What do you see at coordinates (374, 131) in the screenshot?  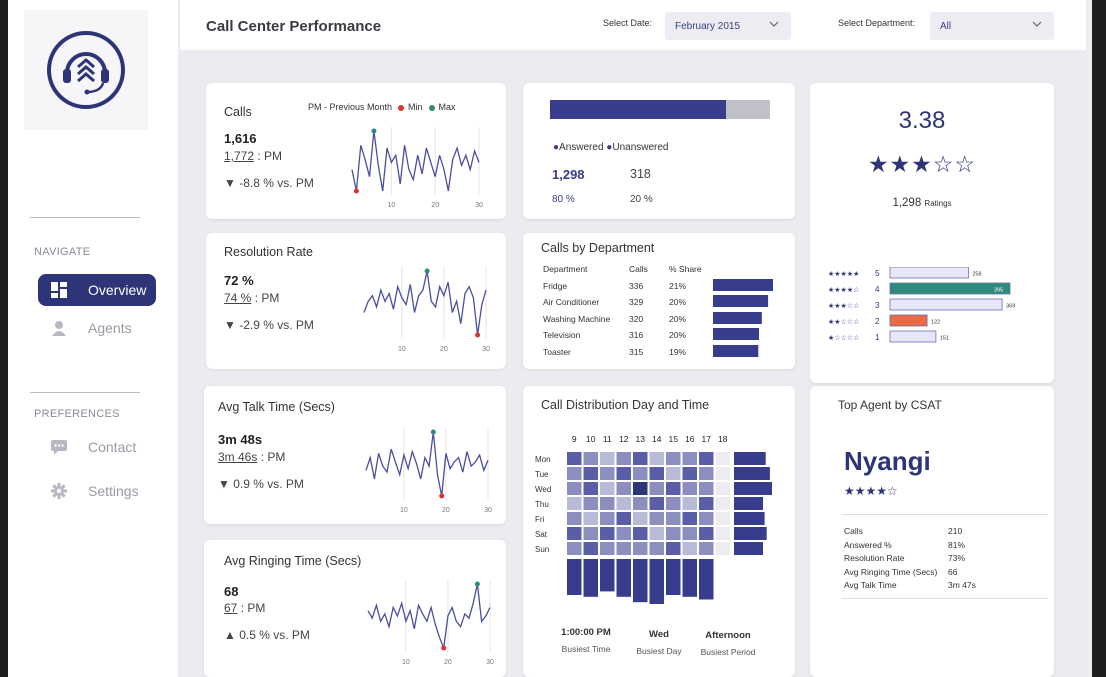 I see `spark-max-point` at bounding box center [374, 131].